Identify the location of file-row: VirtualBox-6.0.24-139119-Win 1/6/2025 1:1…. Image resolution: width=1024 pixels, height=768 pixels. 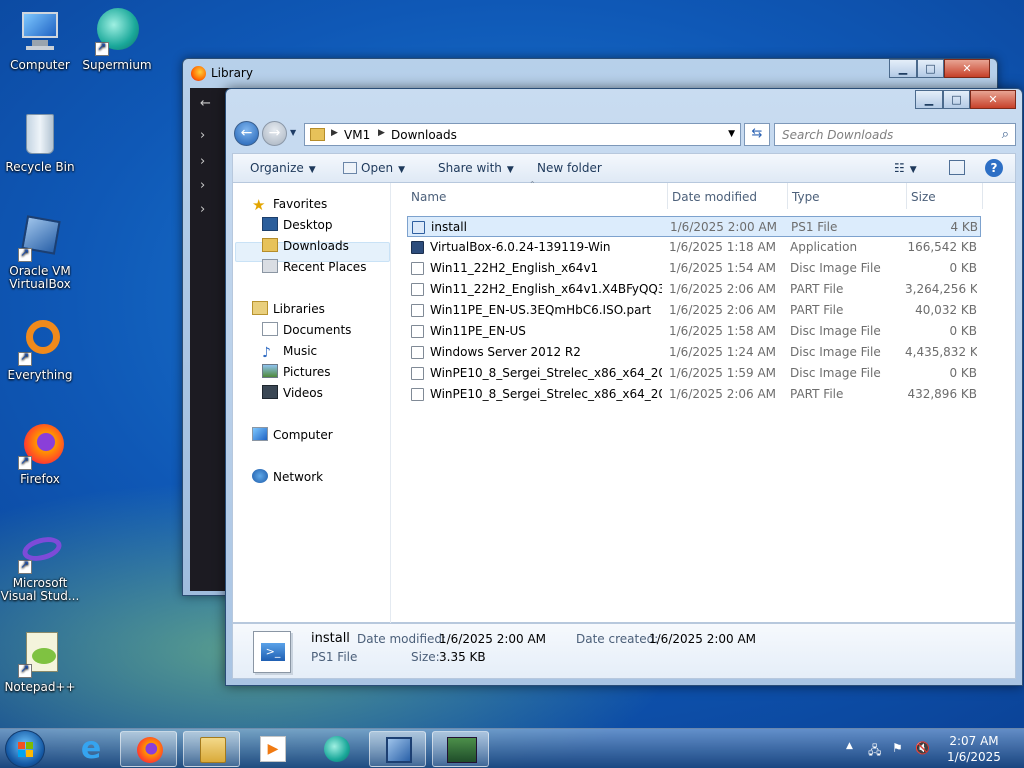
(694, 247).